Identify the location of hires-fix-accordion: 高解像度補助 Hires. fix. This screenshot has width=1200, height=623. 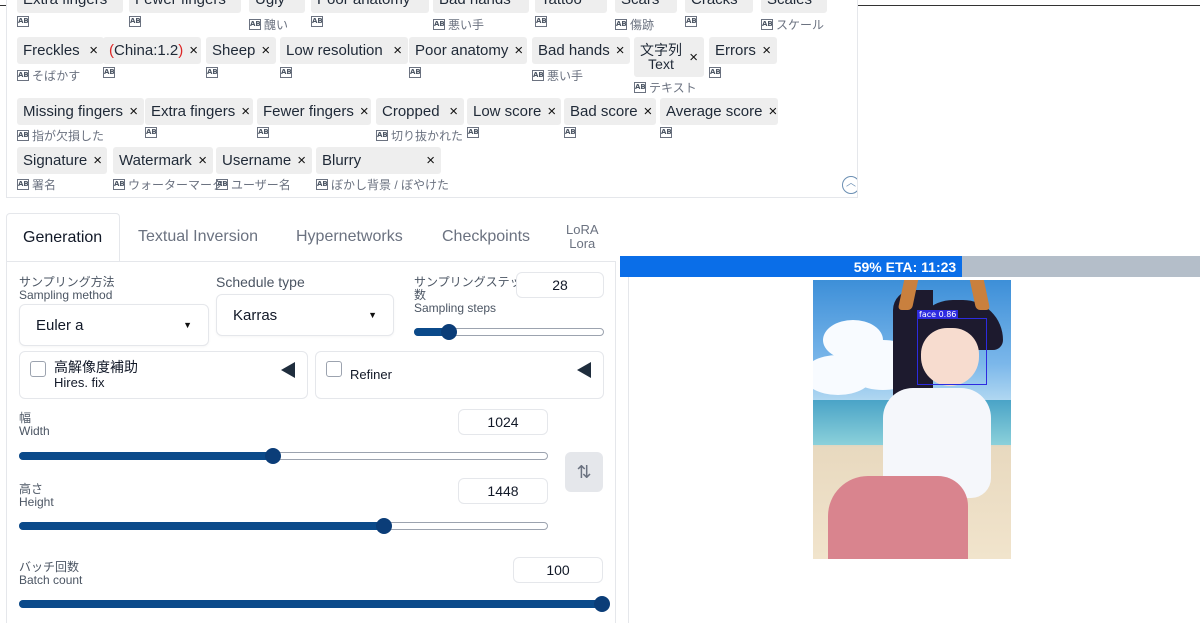
(163, 375).